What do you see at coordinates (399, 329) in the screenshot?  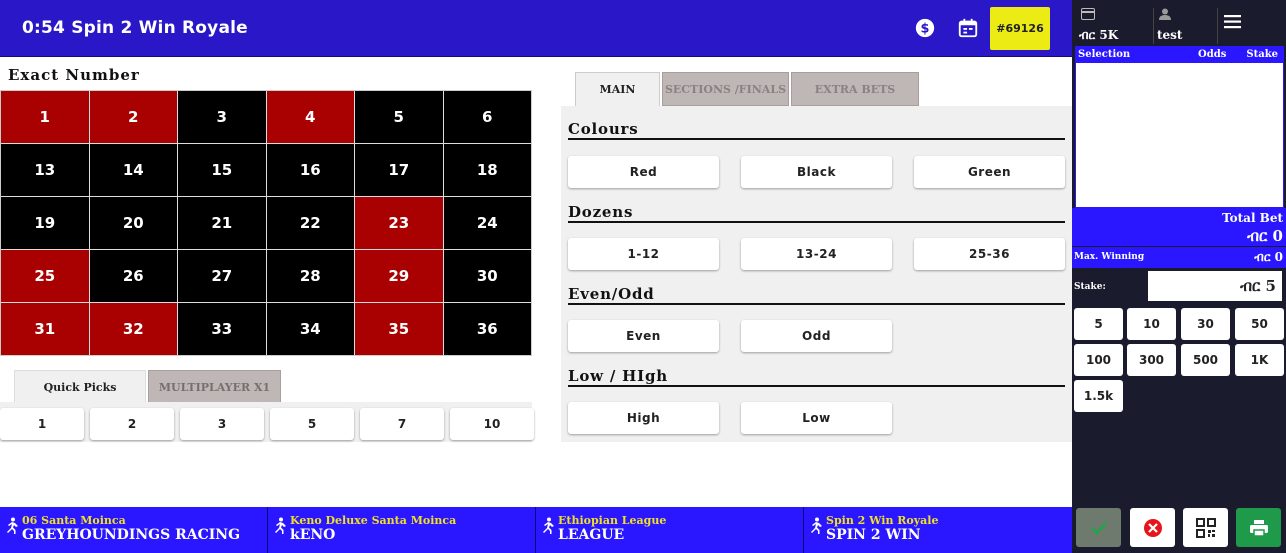 I see `number-cell-35: 35` at bounding box center [399, 329].